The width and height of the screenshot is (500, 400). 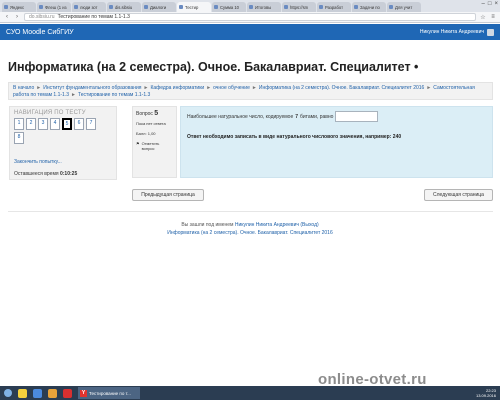 I want to click on user-menu: Никулин Никита Андреевич, so click(x=456, y=32).